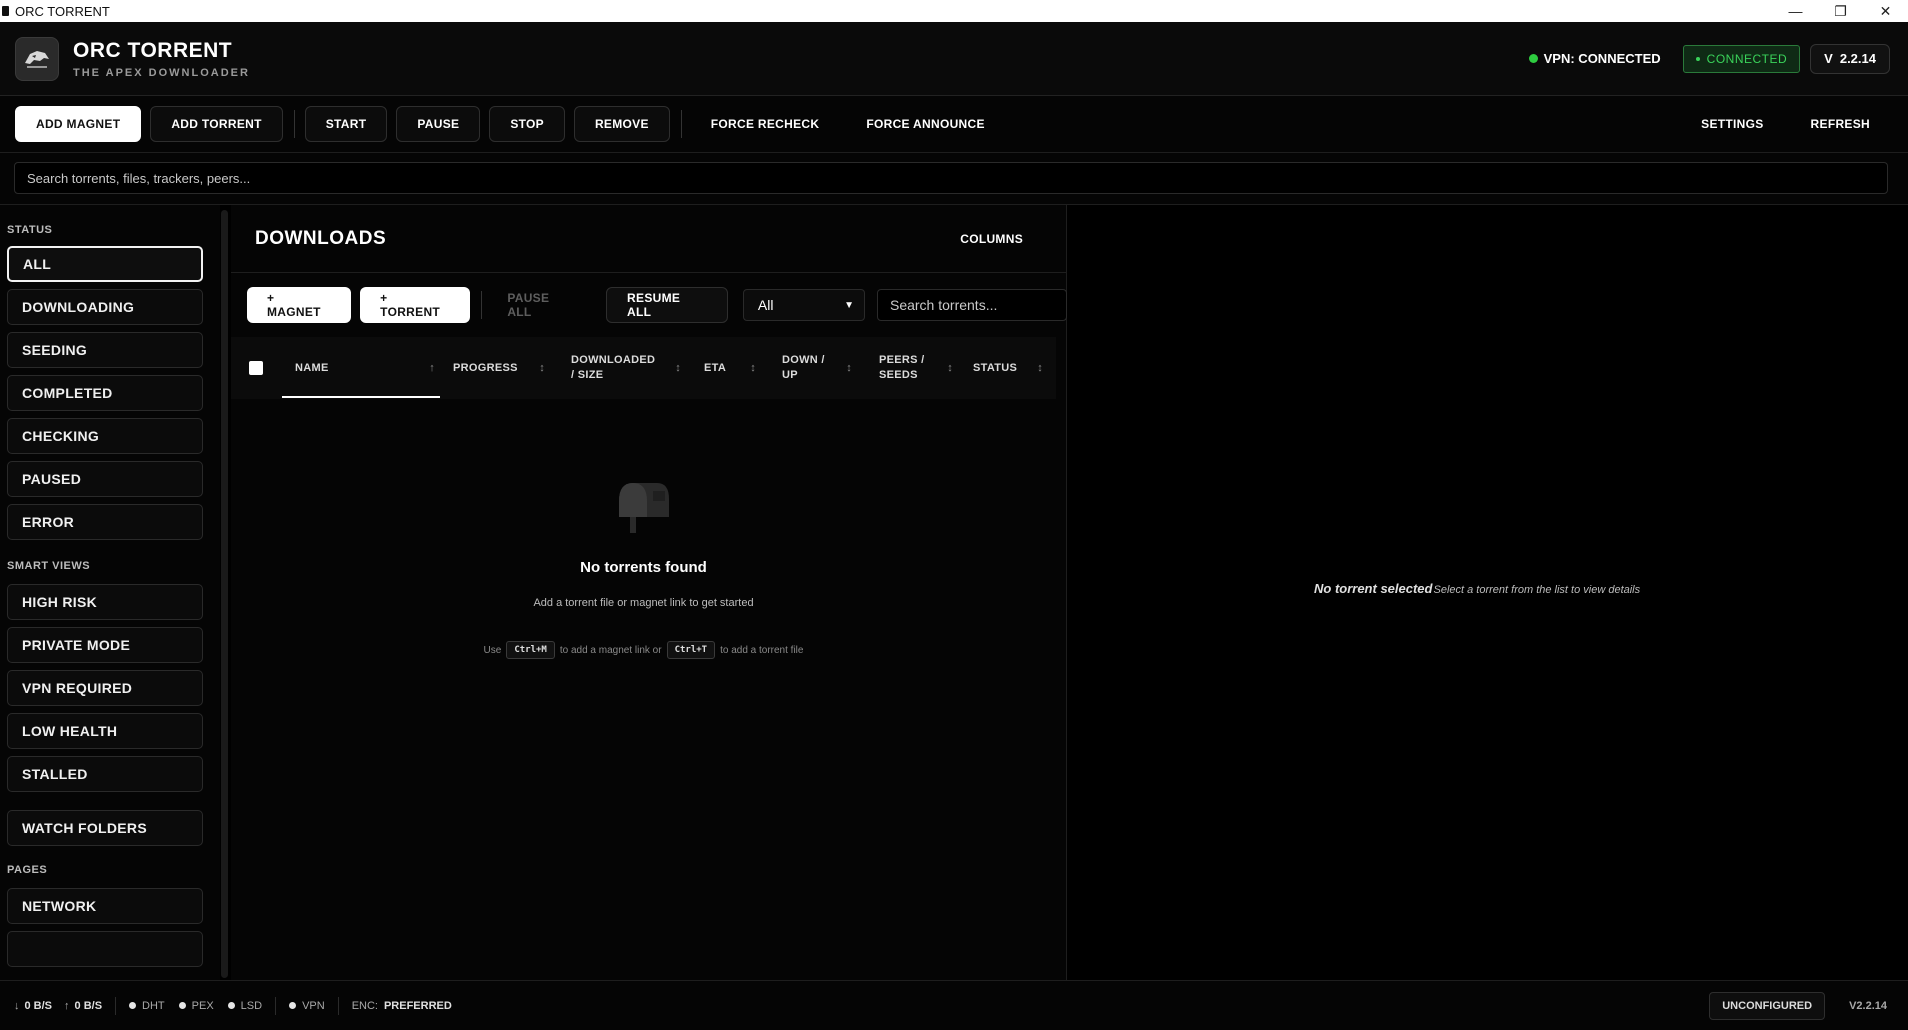 The width and height of the screenshot is (1908, 1030). What do you see at coordinates (803, 305) in the screenshot?
I see `status-filter-select: All ▼` at bounding box center [803, 305].